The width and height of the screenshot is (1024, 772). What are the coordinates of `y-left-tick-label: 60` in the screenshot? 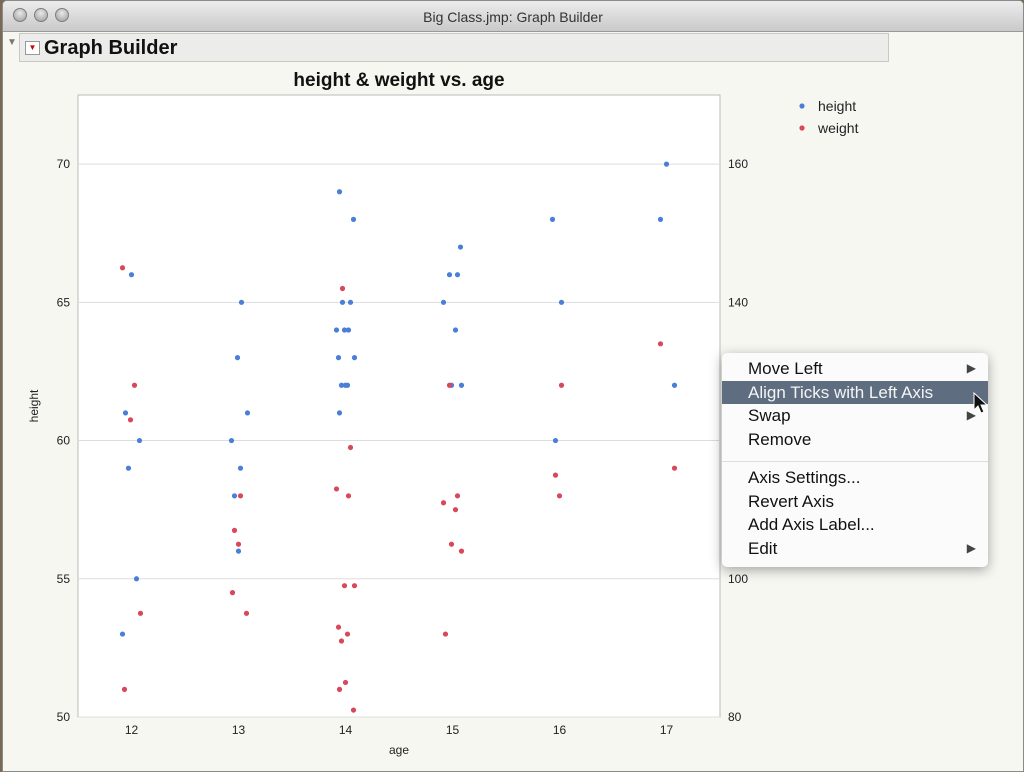 It's located at (64, 441).